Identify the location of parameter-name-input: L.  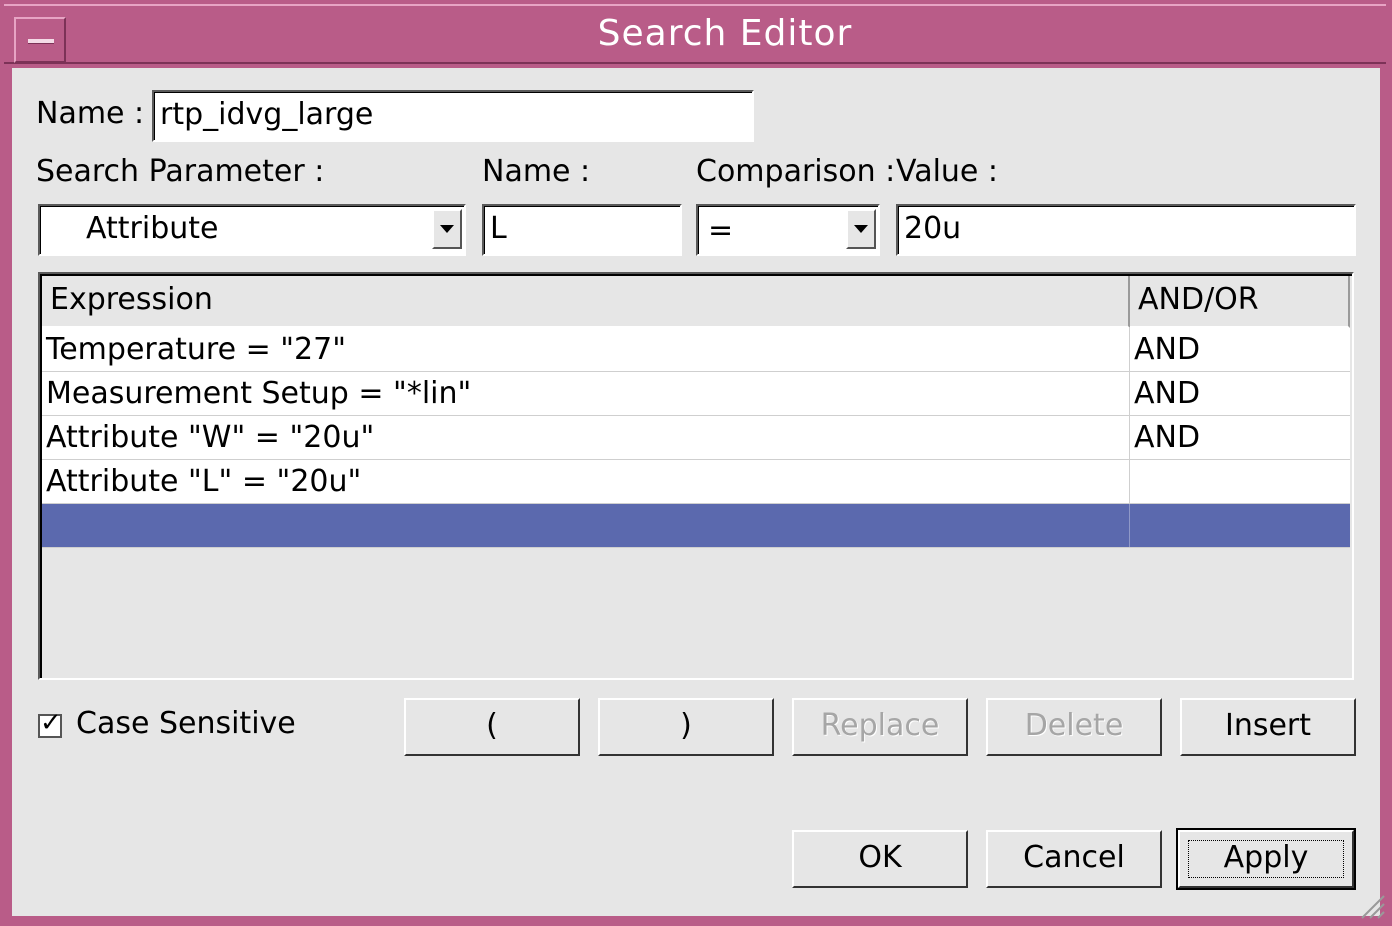
(582, 230).